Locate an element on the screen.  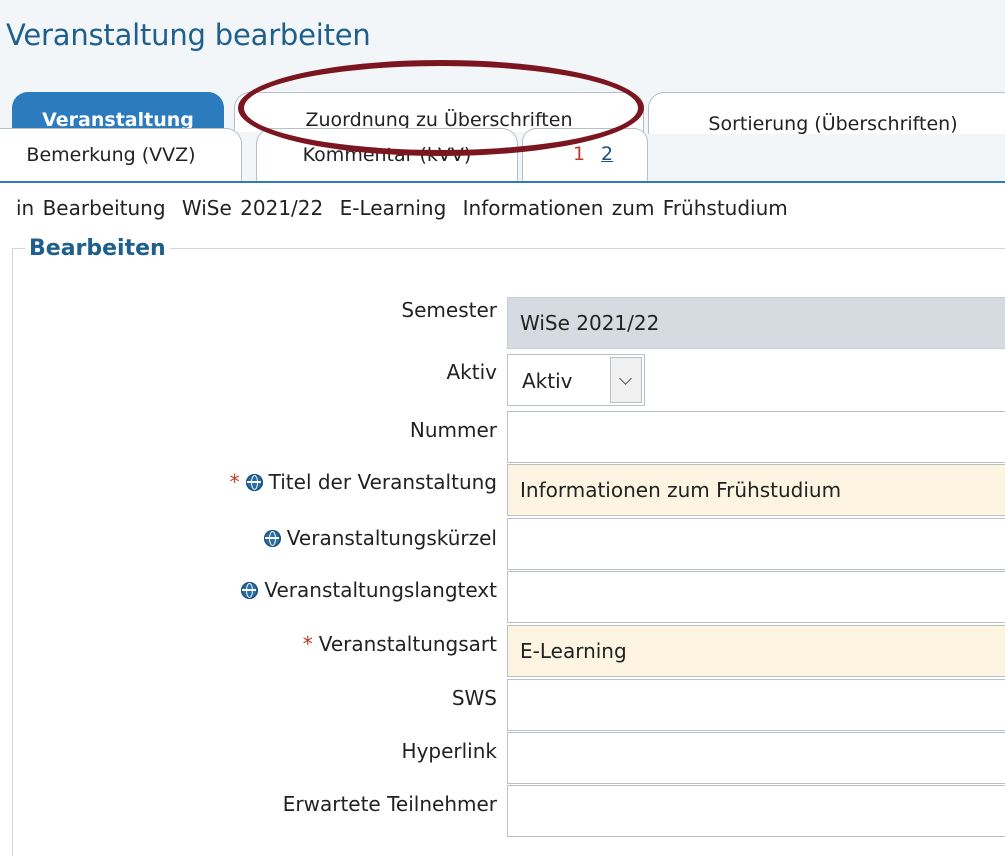
status-type: E-Learning is located at coordinates (393, 208).